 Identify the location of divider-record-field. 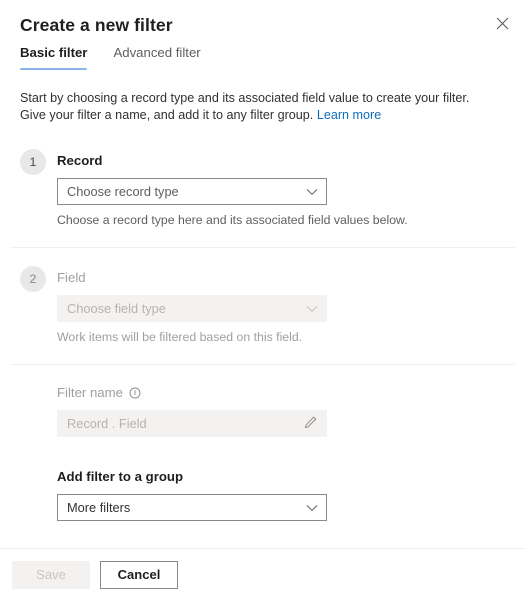
(262, 247).